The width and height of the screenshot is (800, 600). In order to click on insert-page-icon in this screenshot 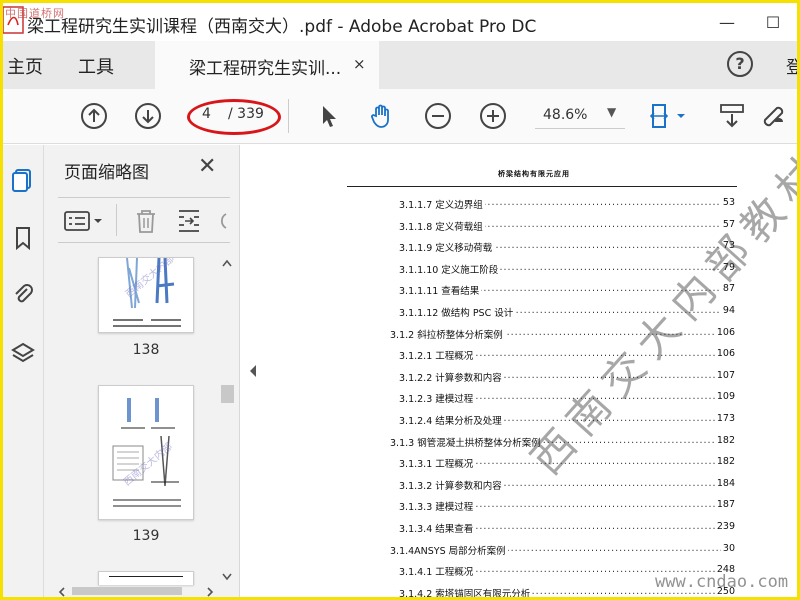, I will do `click(189, 221)`.